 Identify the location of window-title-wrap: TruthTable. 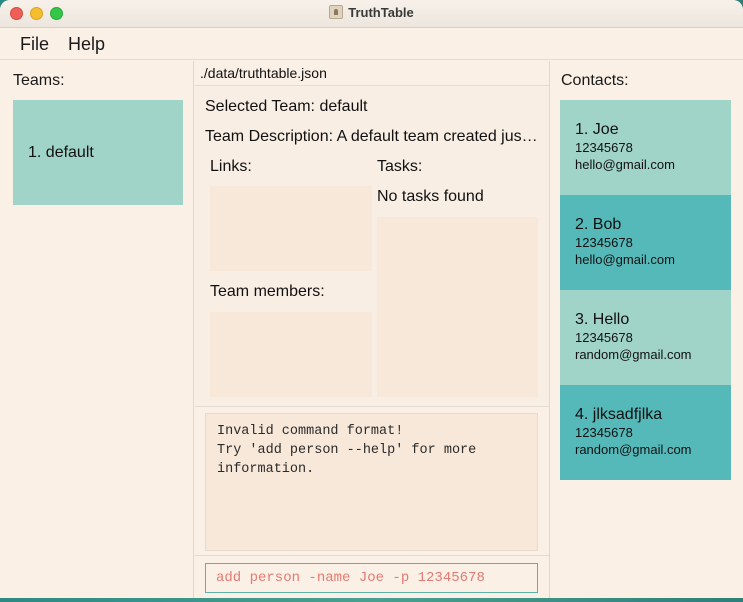
(371, 12).